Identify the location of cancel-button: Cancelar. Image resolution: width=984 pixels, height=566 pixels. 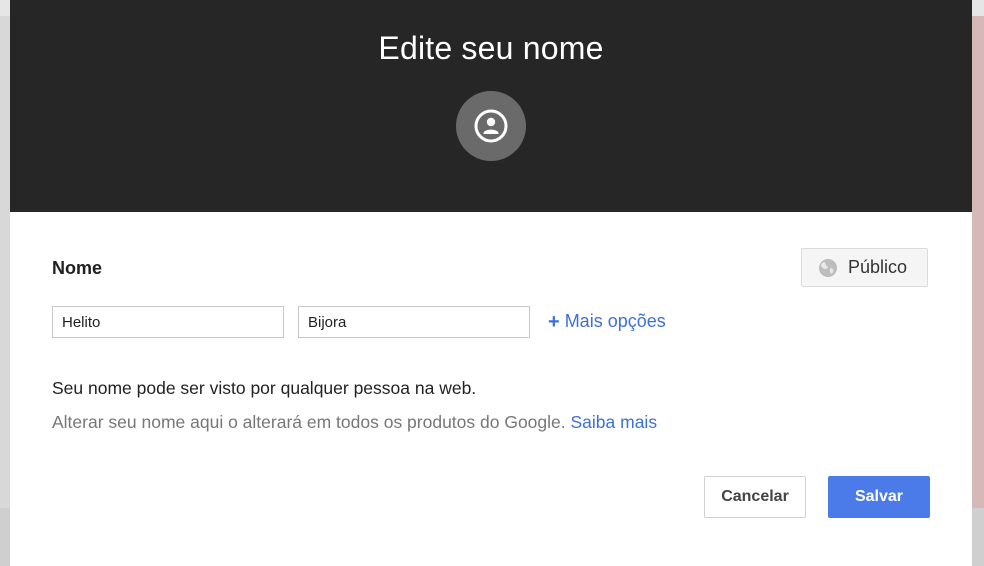
(755, 497).